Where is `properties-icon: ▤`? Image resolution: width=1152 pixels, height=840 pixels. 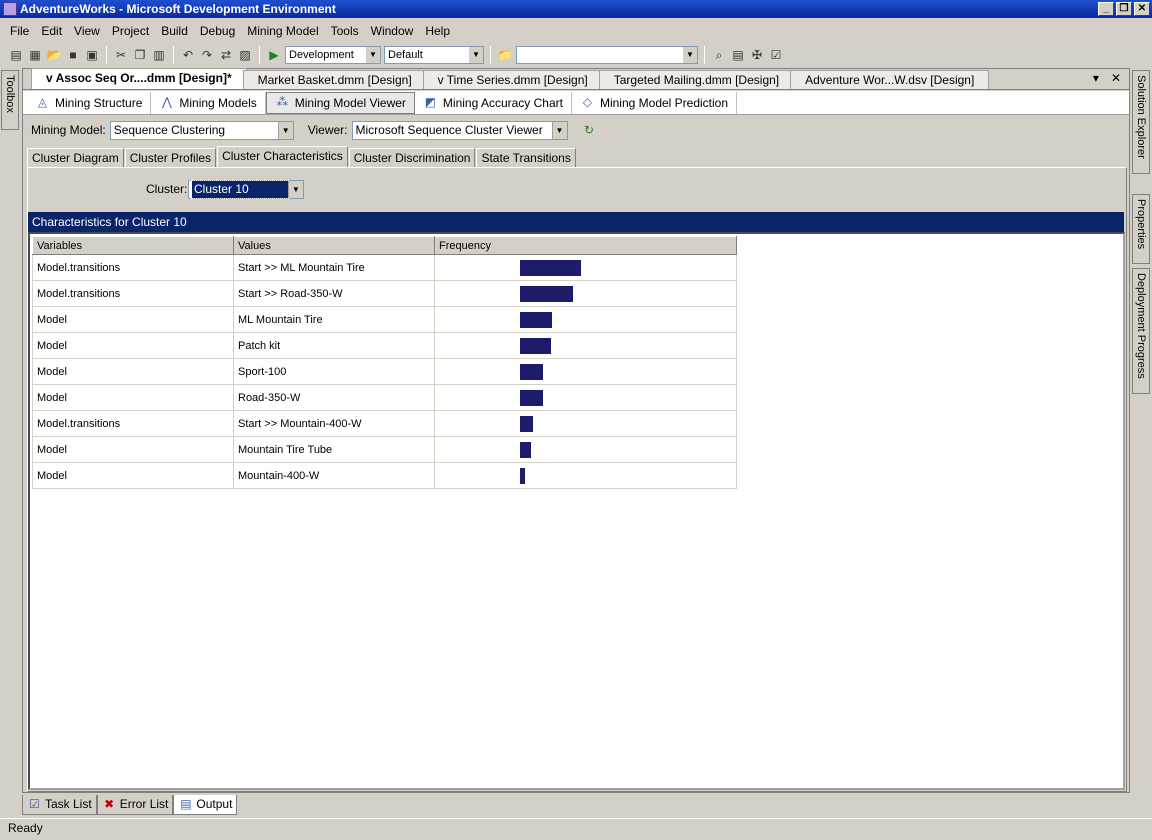 properties-icon: ▤ is located at coordinates (738, 55).